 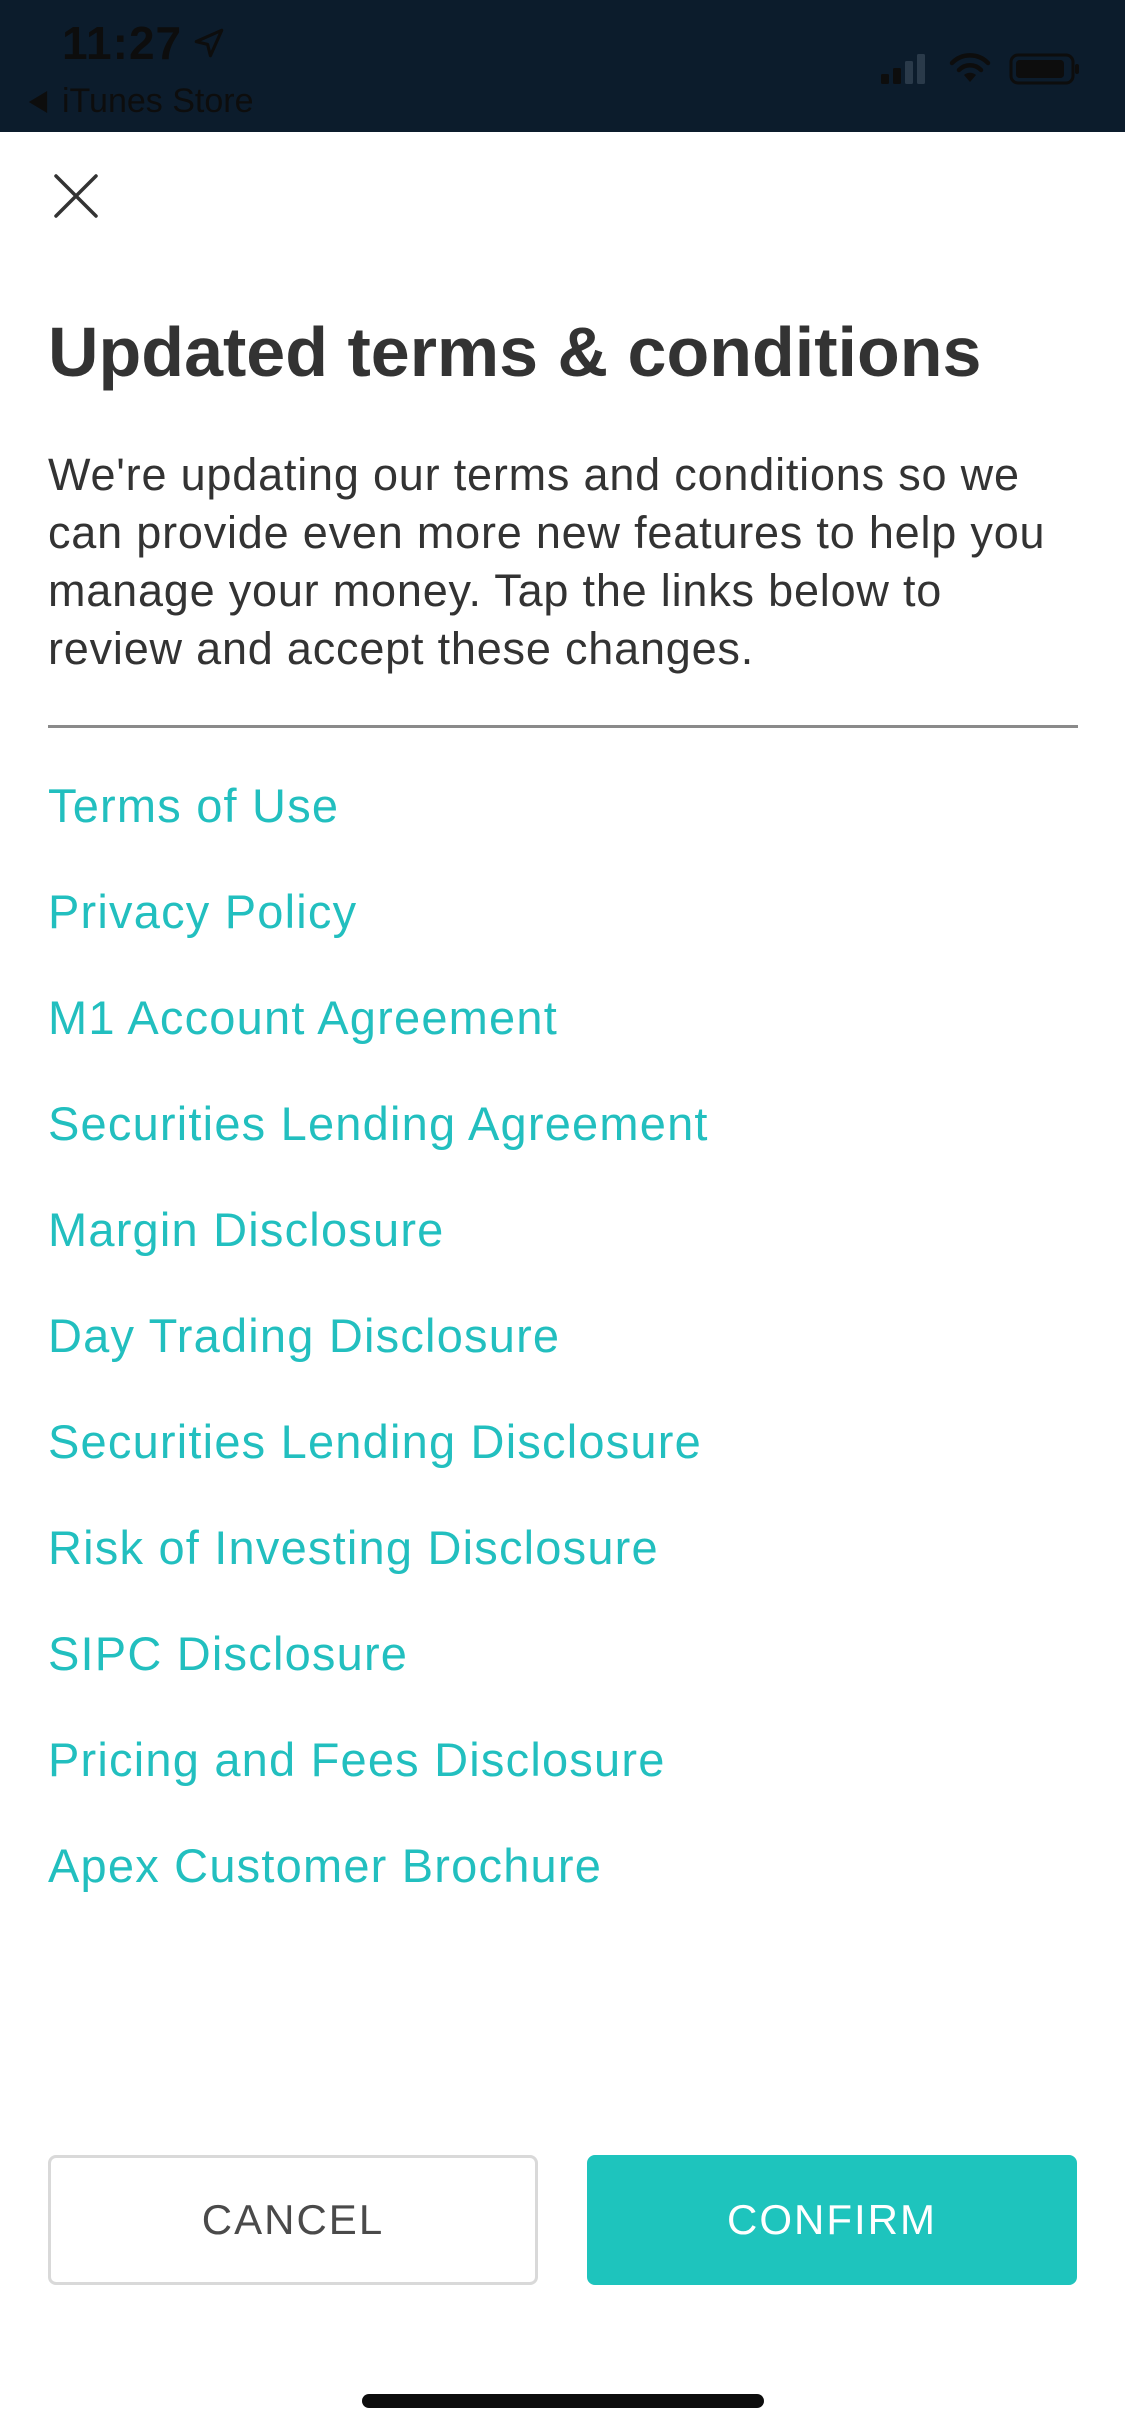 What do you see at coordinates (515, 352) in the screenshot?
I see `page-title: Updated terms & conditions` at bounding box center [515, 352].